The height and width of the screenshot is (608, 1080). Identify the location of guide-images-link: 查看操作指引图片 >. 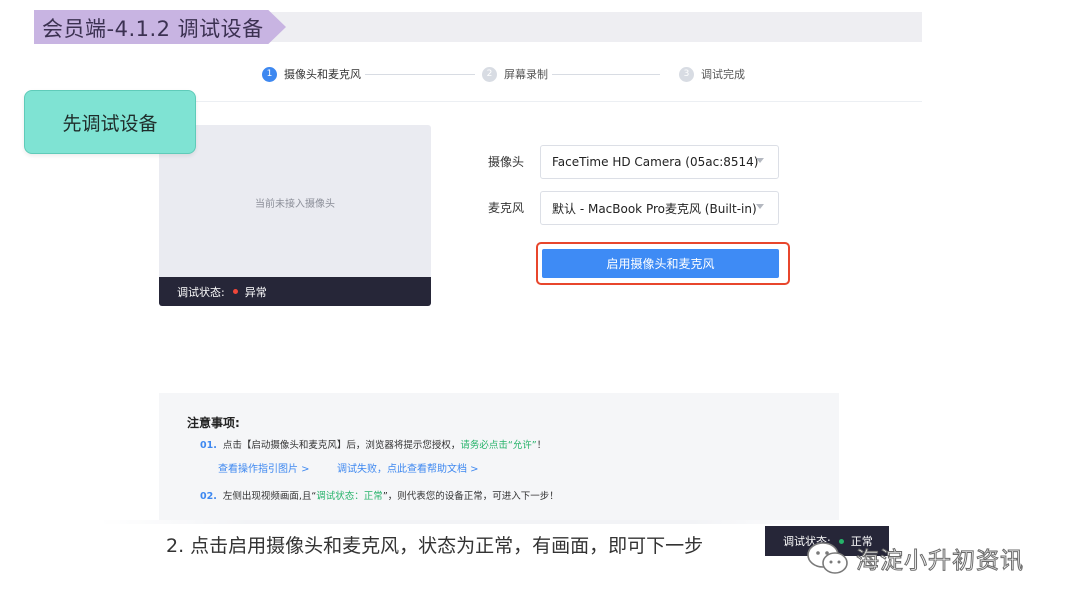
(264, 467).